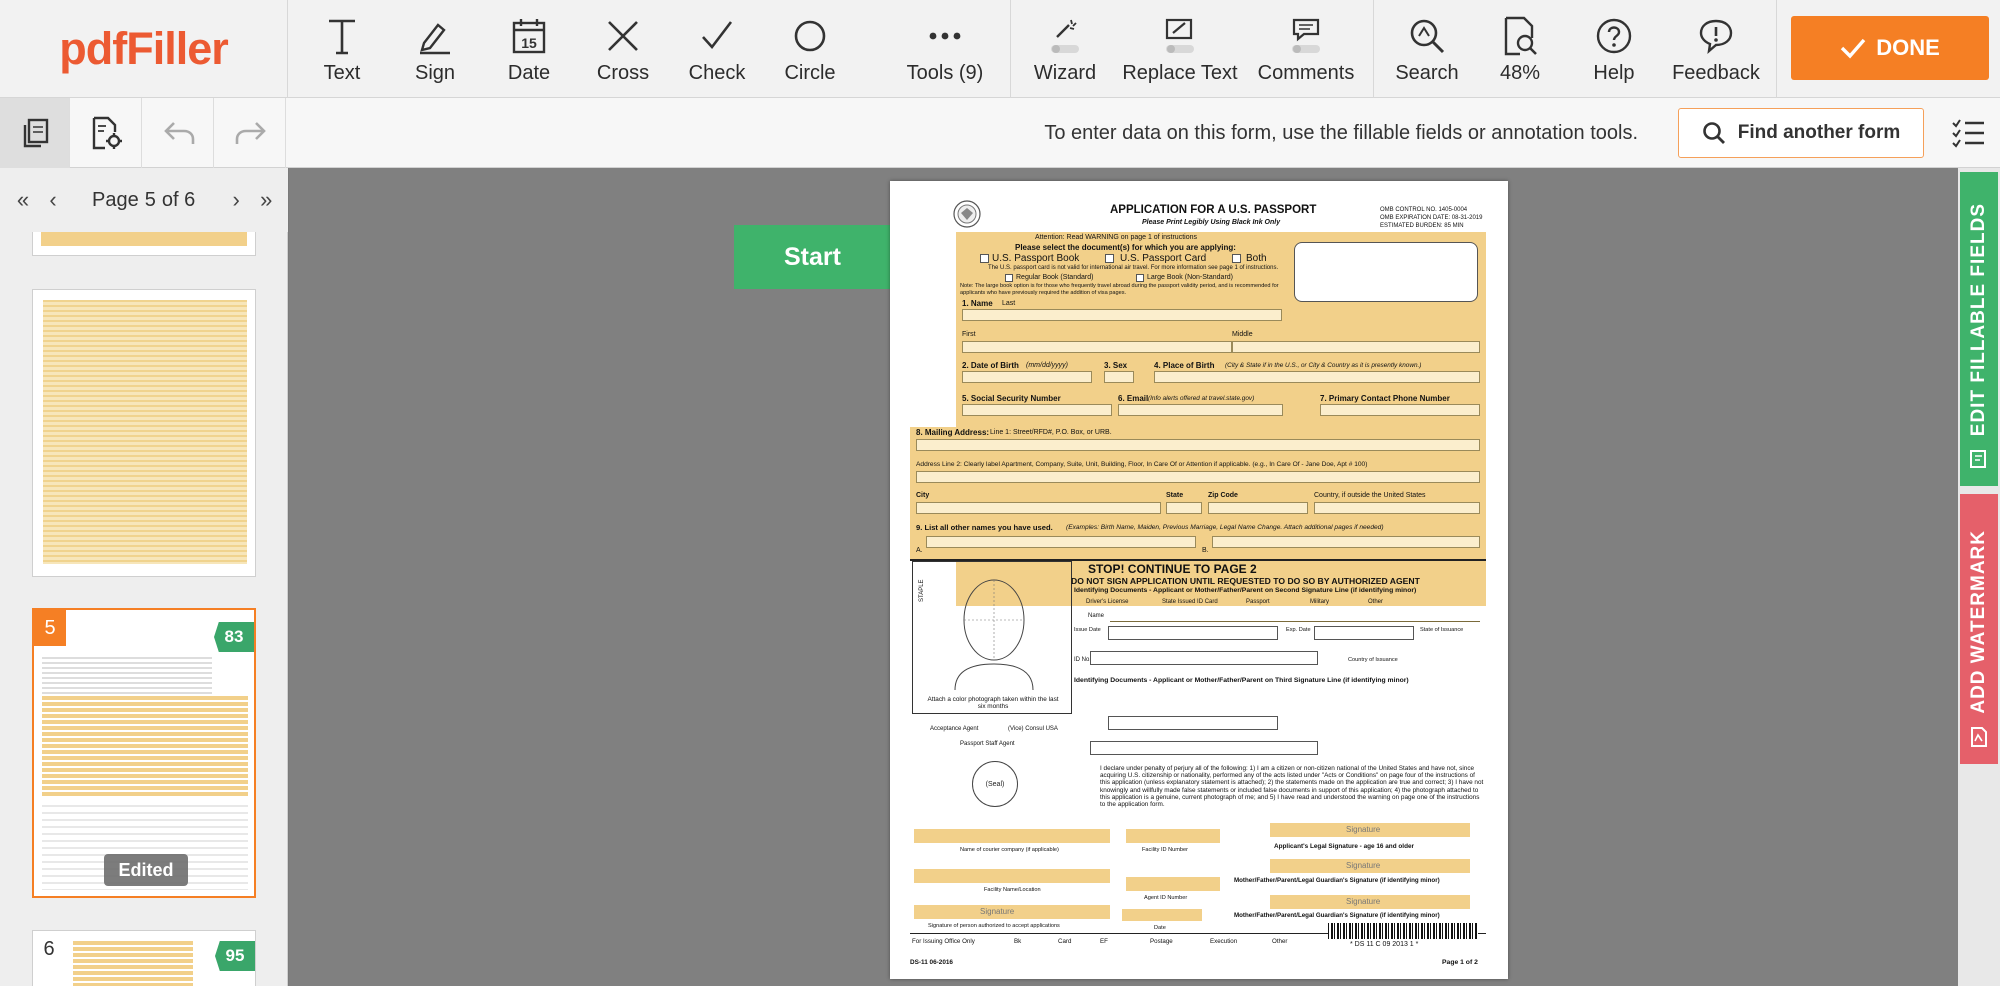 This screenshot has height=986, width=2000. What do you see at coordinates (1119, 377) in the screenshot?
I see `sex-field` at bounding box center [1119, 377].